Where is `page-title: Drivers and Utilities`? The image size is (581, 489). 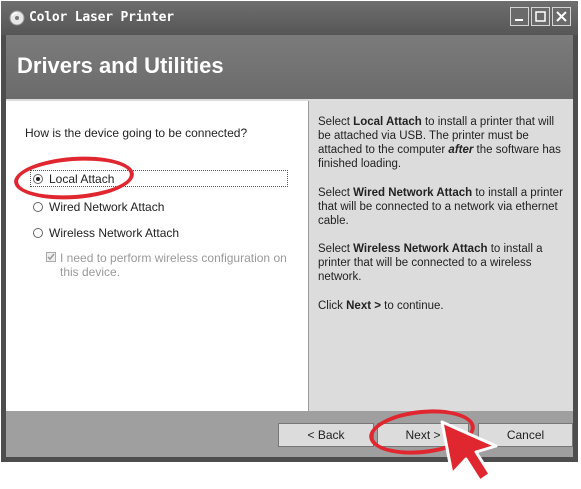 page-title: Drivers and Utilities is located at coordinates (120, 65).